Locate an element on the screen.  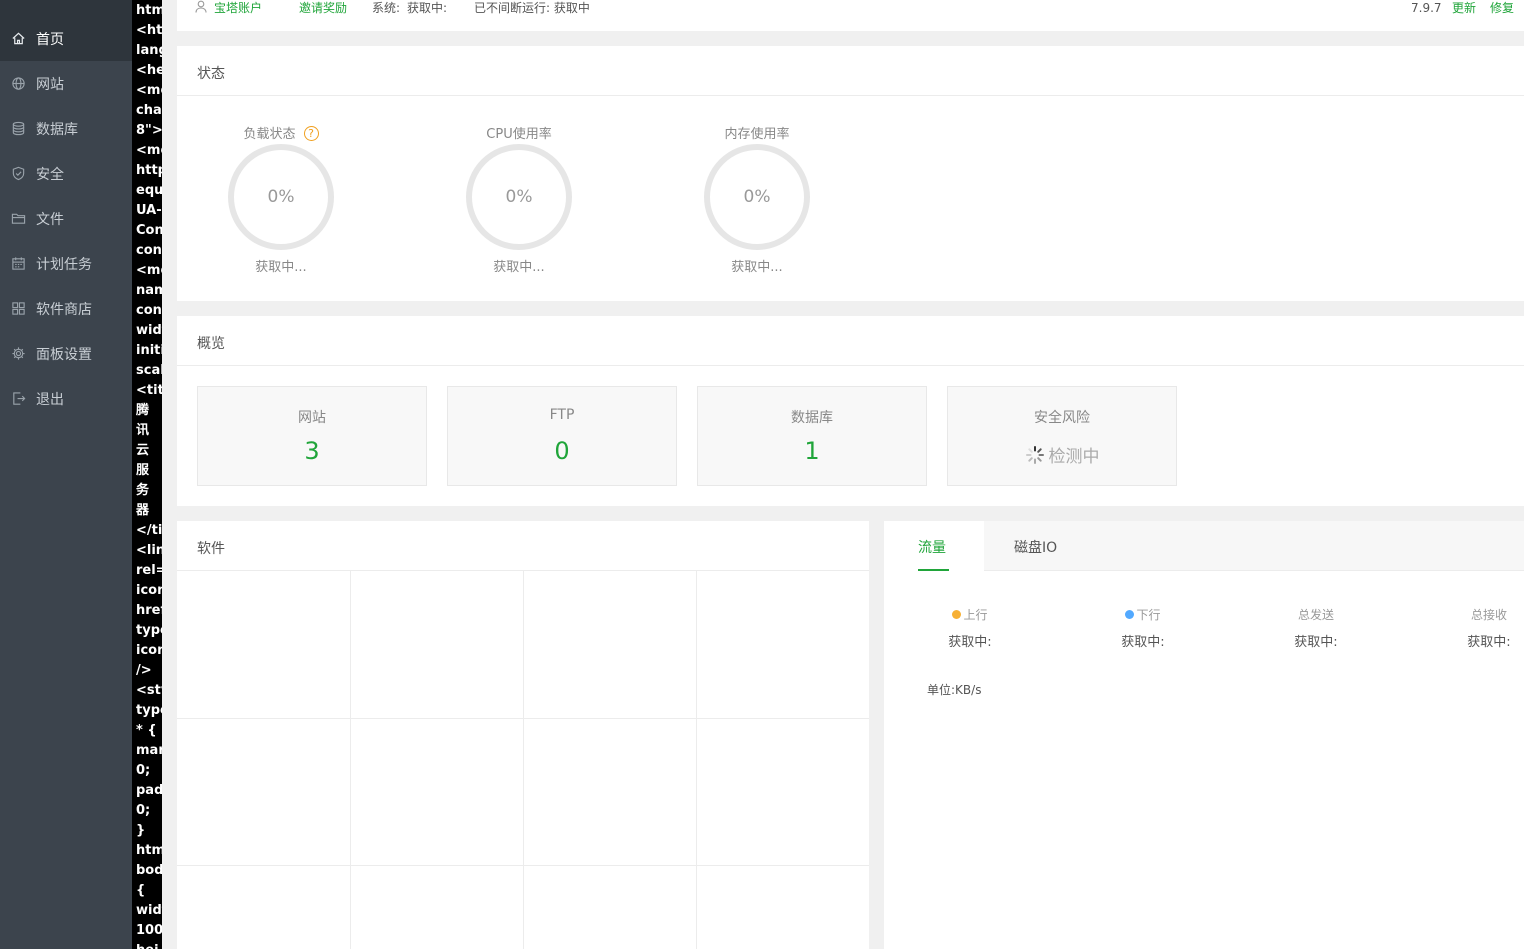
overview-card-websites: 网站 3 is located at coordinates (312, 436).